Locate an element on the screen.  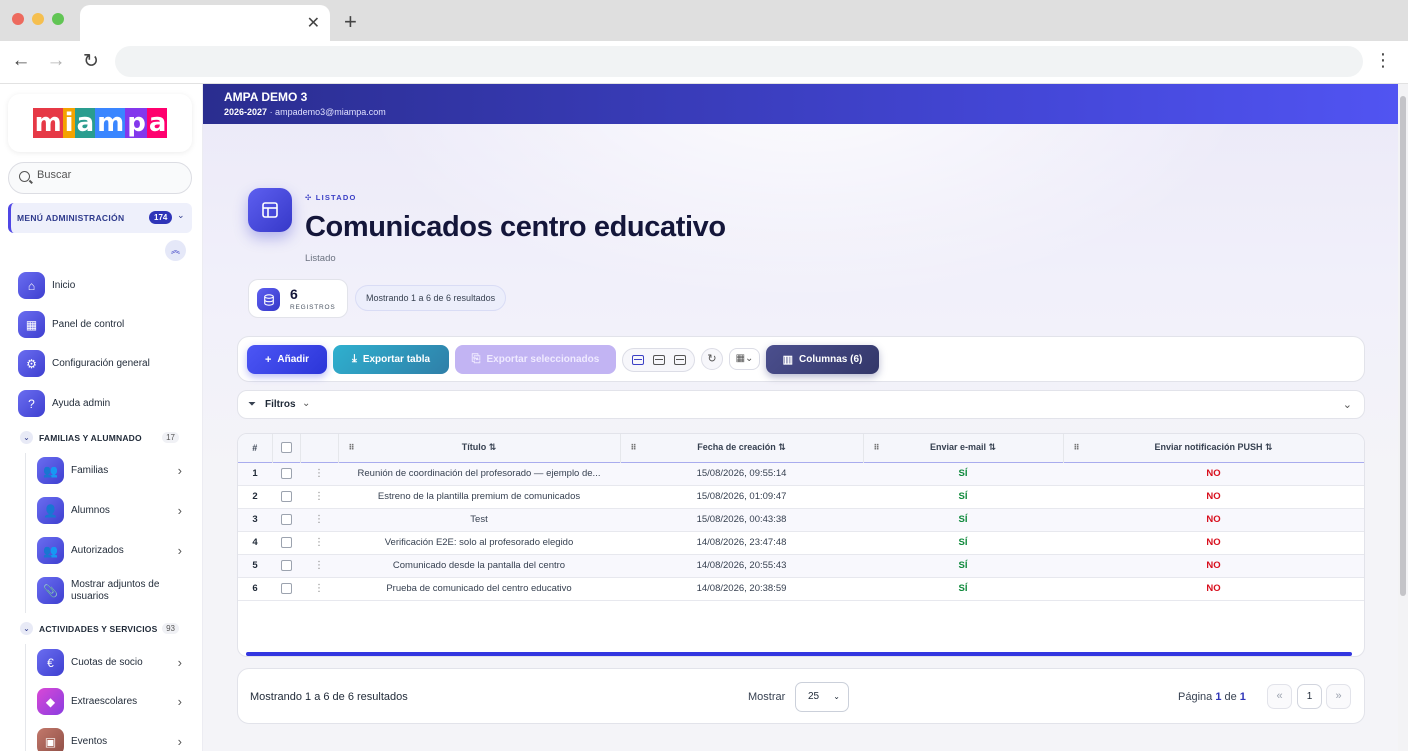
next-page-button: » is located at coordinates (1338, 696).